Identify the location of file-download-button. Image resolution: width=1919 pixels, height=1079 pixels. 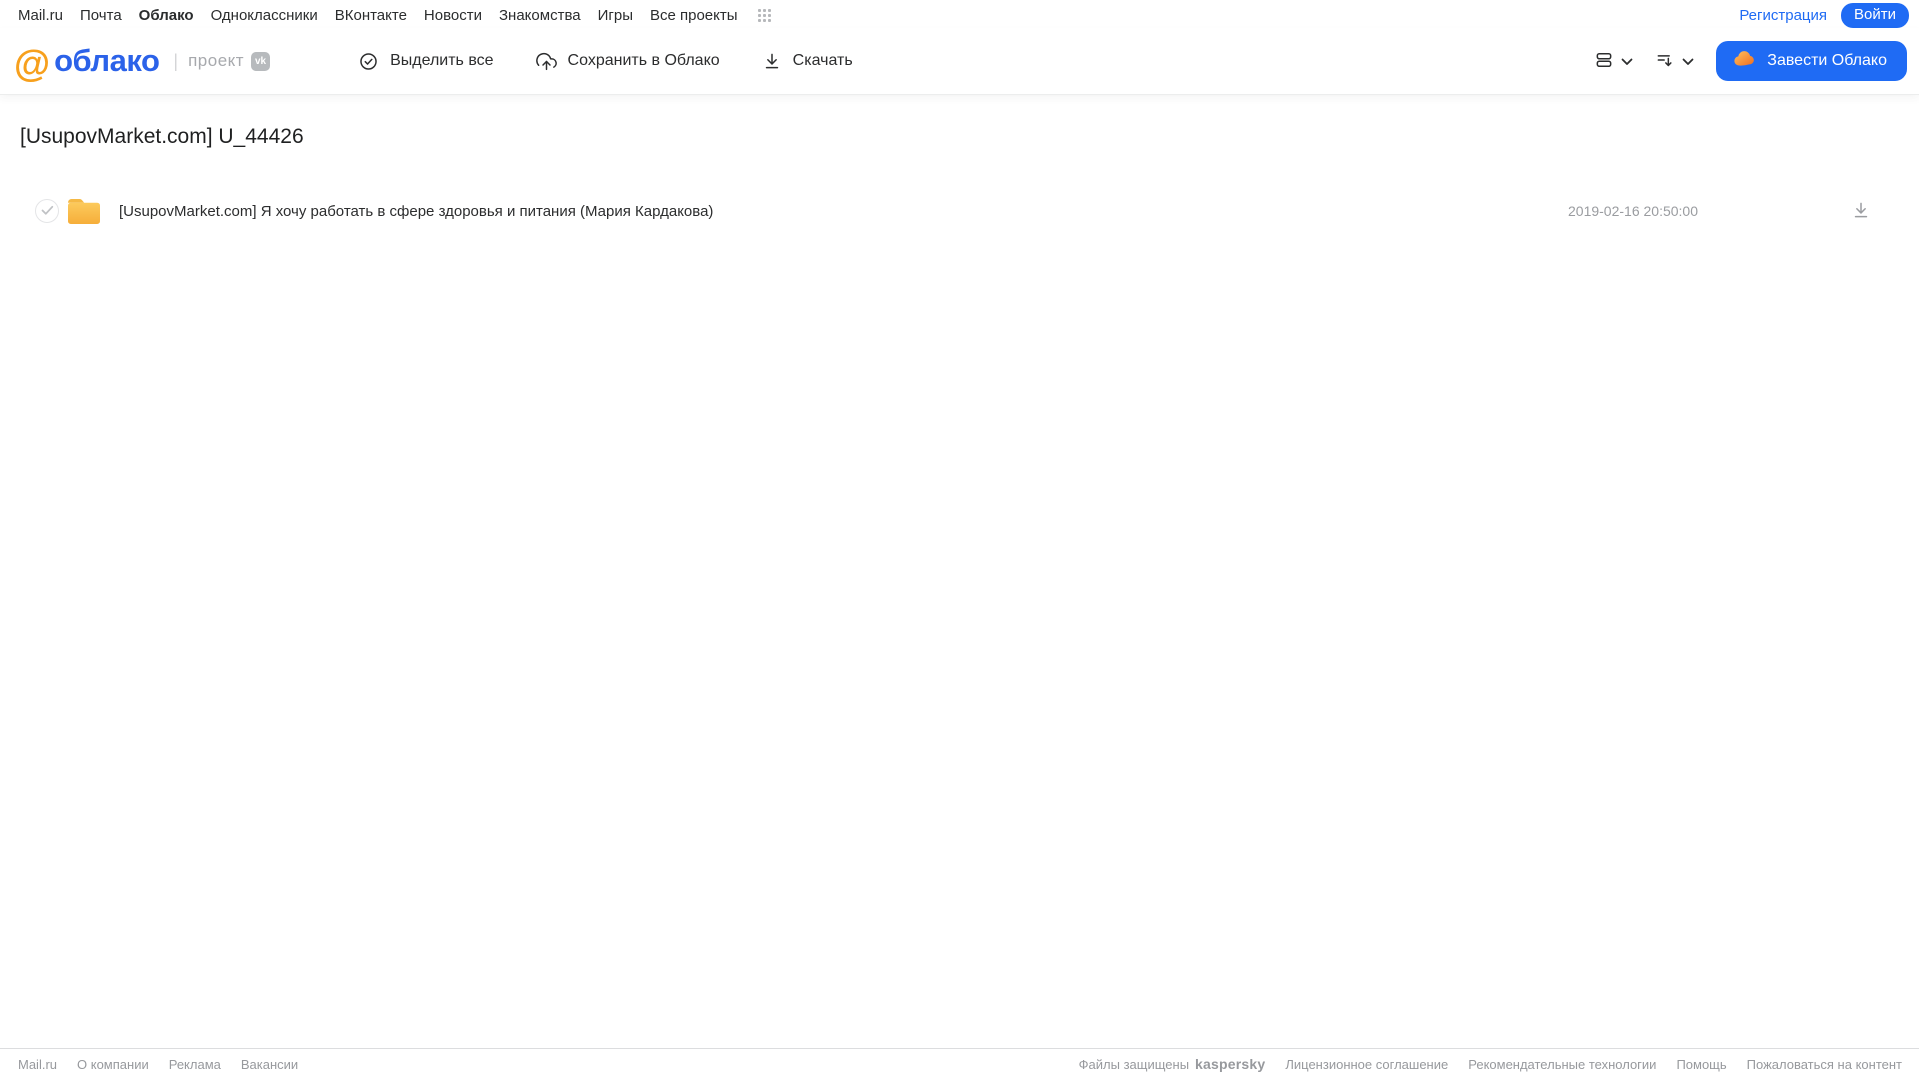
(1861, 211).